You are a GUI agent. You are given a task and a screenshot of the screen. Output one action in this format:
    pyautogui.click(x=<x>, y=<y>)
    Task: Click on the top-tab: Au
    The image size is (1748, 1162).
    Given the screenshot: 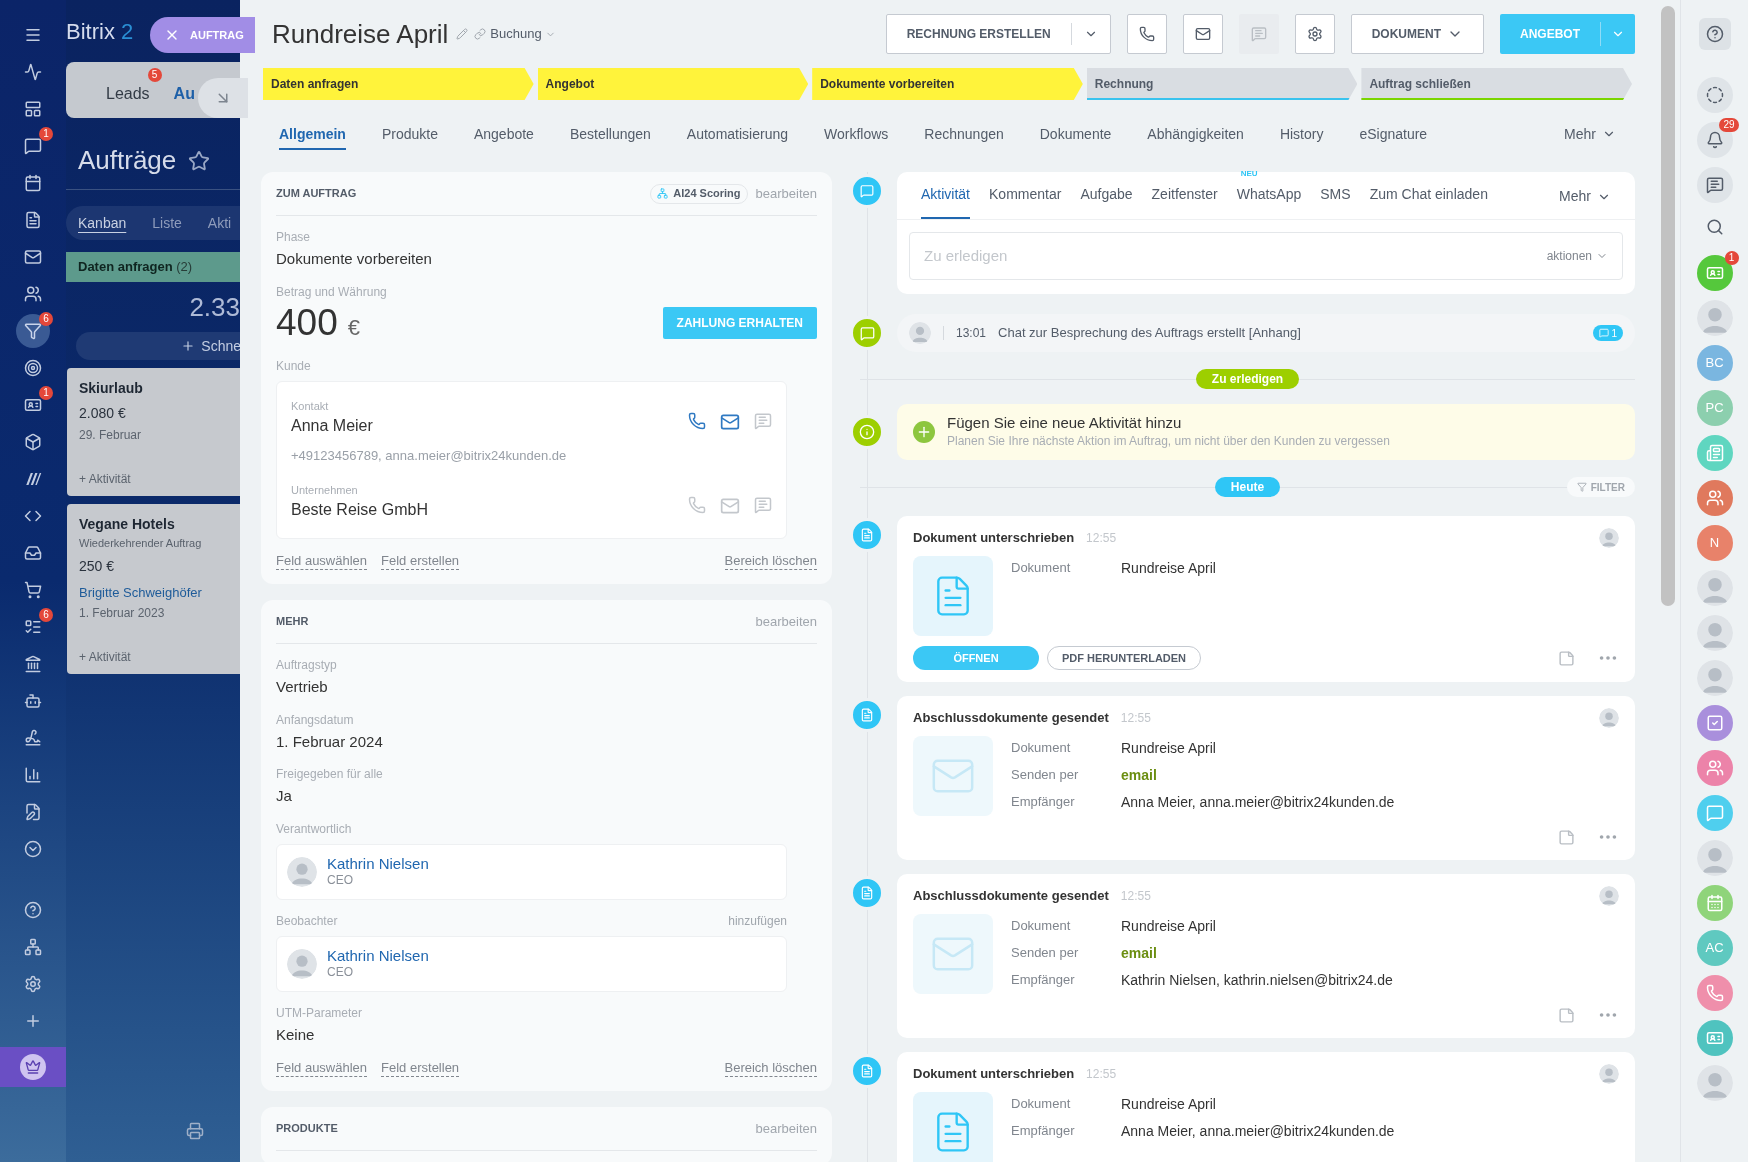 What is the action you would take?
    pyautogui.click(x=184, y=94)
    